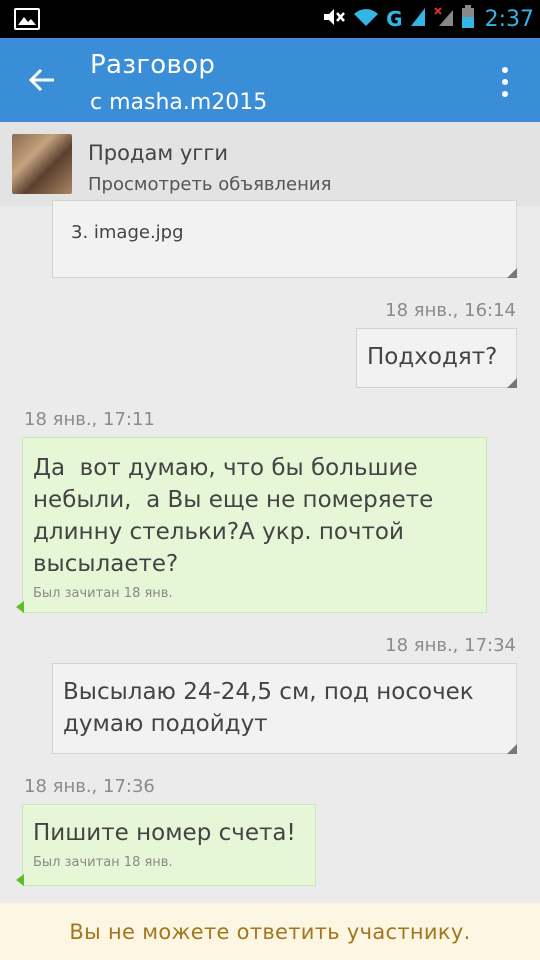 The width and height of the screenshot is (540, 960). What do you see at coordinates (428, 19) in the screenshot?
I see `status-icons: G 2:37` at bounding box center [428, 19].